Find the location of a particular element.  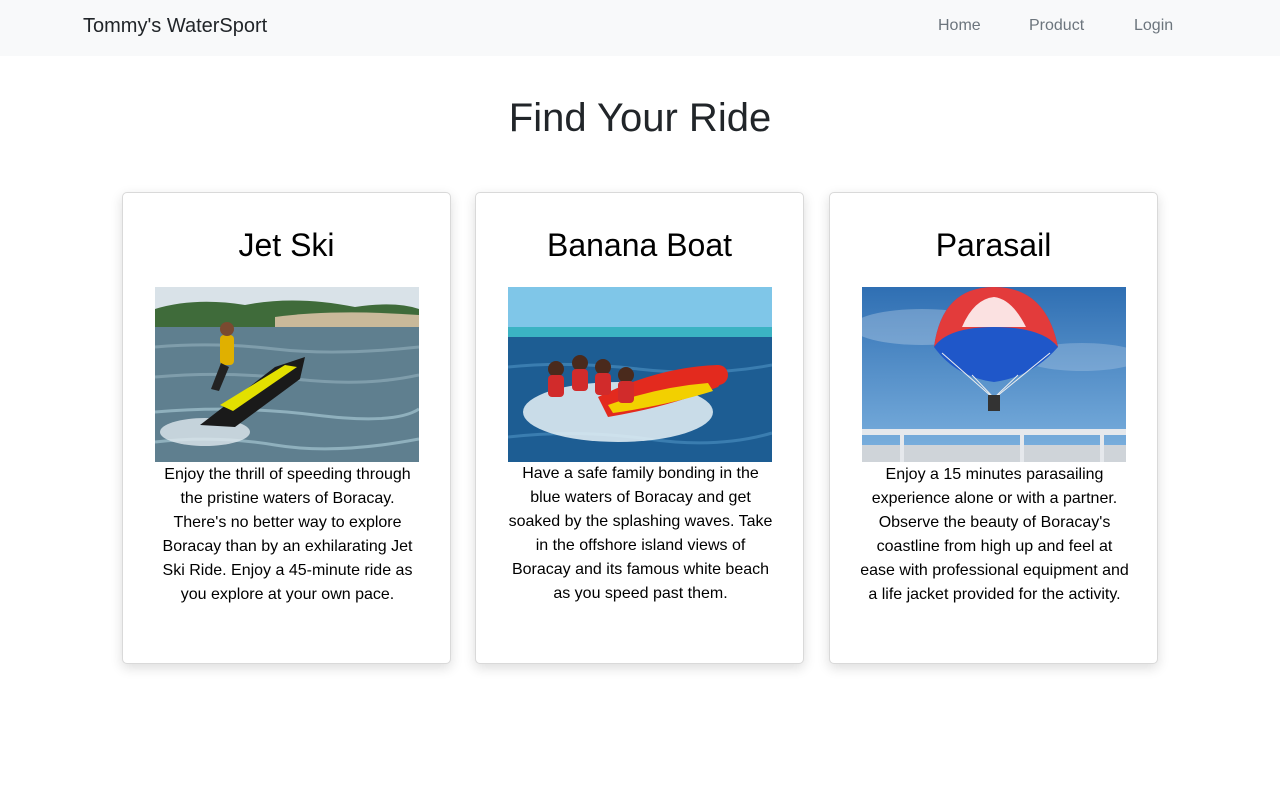

nav-link-home: Home is located at coordinates (959, 26).